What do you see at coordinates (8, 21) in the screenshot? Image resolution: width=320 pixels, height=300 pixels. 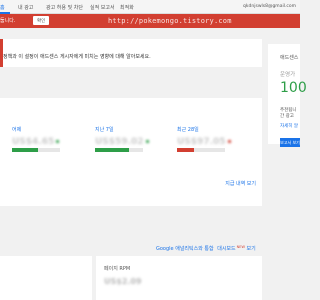 I see `alert-banner-text: 둡니다.` at bounding box center [8, 21].